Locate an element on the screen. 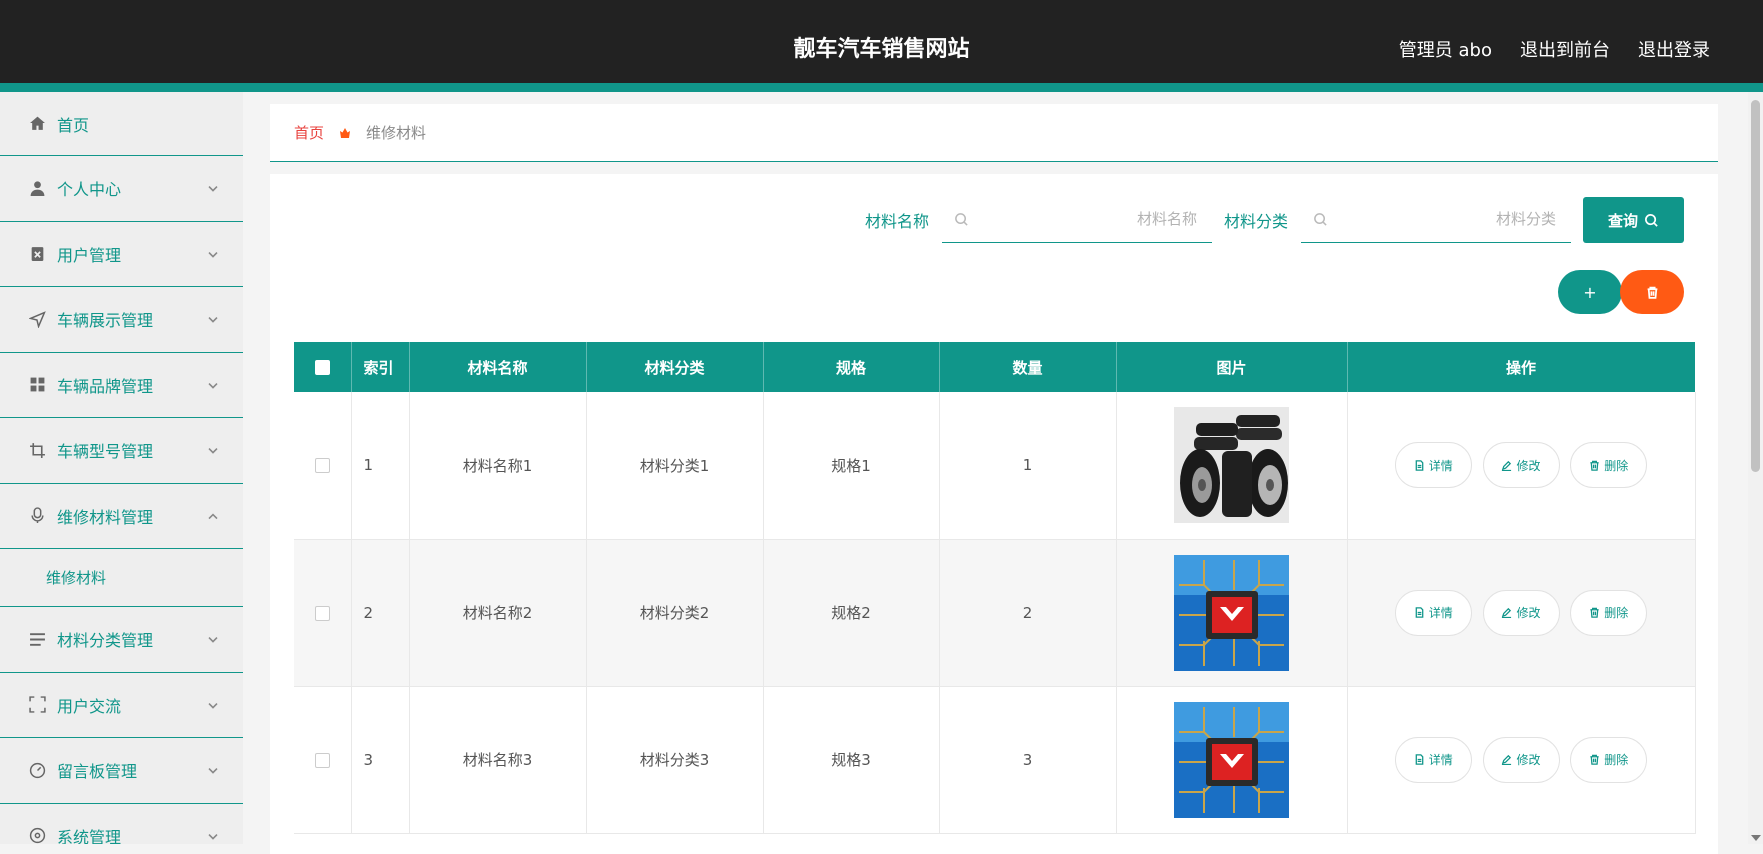  sidebar-item-label: 车辆展示管理 is located at coordinates (105, 321).